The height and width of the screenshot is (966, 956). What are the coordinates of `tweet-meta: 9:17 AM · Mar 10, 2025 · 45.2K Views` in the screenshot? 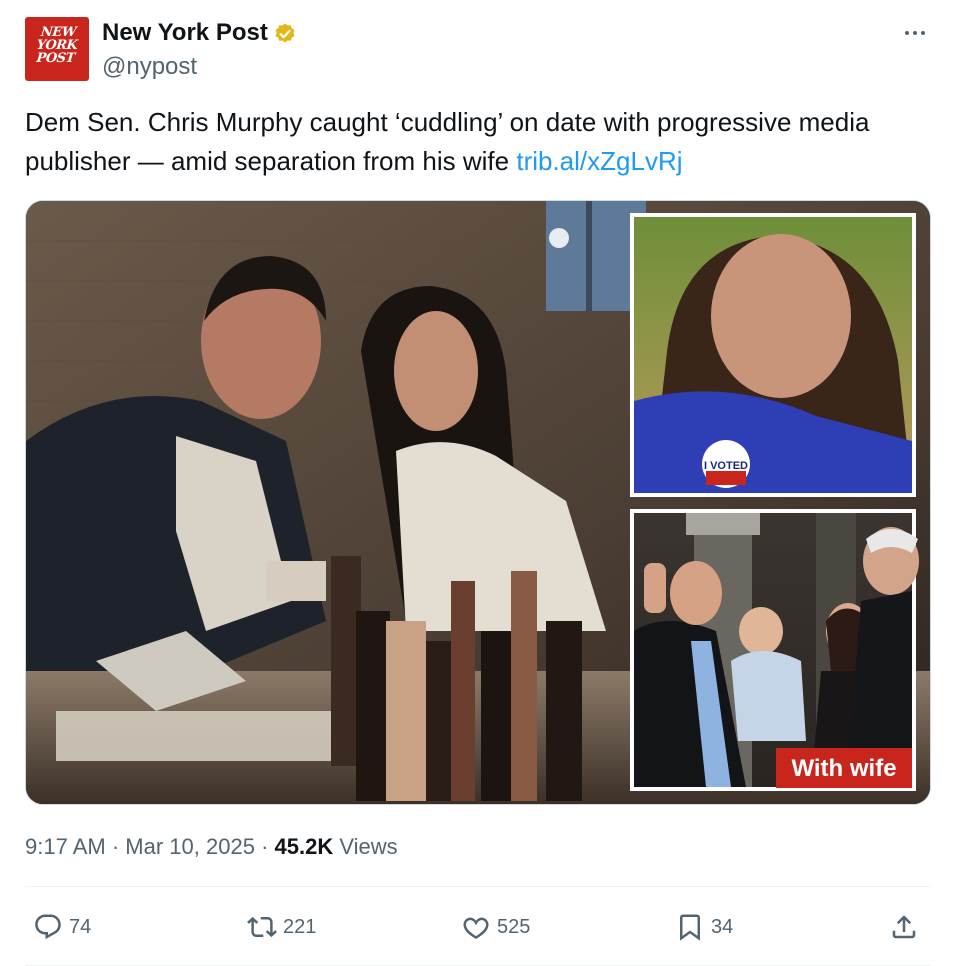 It's located at (211, 847).